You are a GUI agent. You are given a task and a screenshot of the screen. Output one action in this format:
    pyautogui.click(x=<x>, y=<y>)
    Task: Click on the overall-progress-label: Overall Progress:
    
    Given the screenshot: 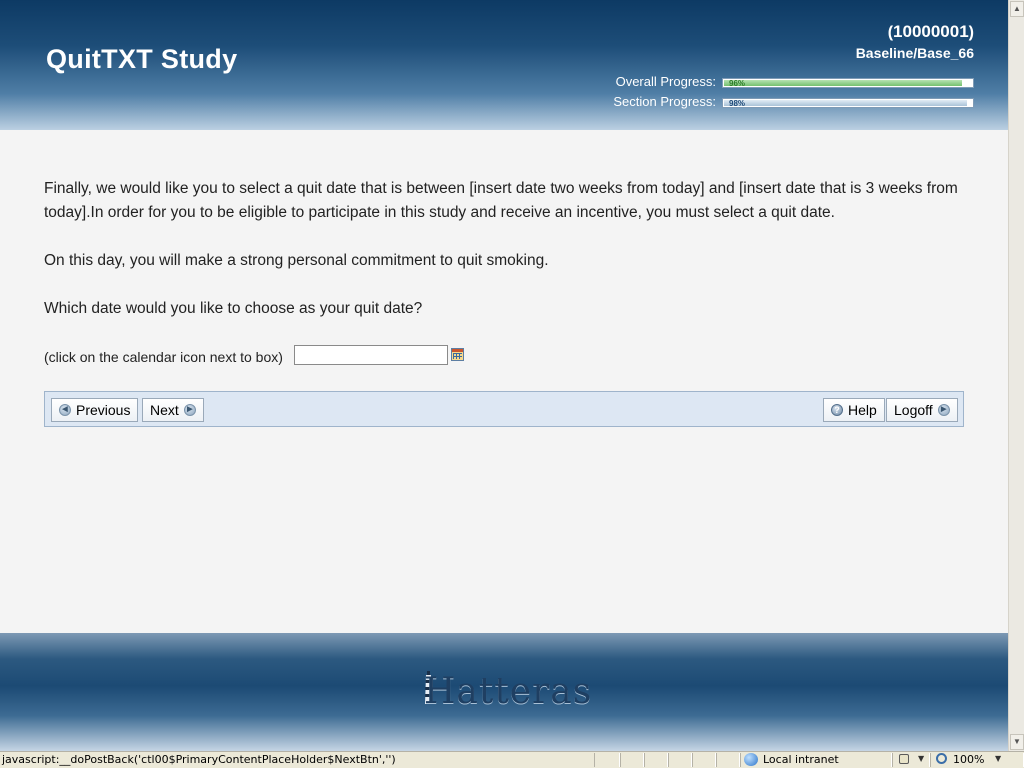 What is the action you would take?
    pyautogui.click(x=665, y=81)
    